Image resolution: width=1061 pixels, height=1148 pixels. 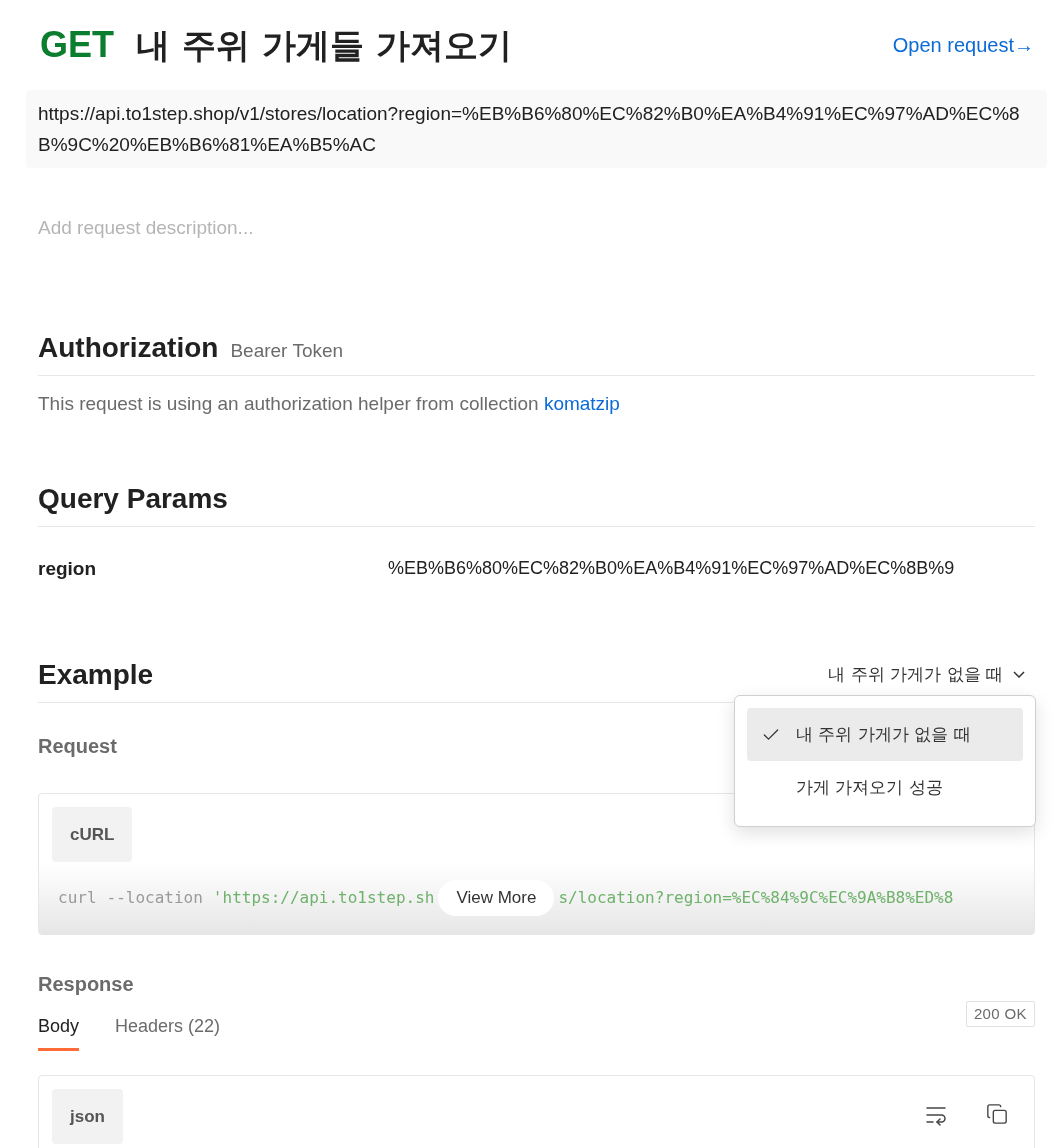 I want to click on section-heading: Authorization, so click(x=128, y=347).